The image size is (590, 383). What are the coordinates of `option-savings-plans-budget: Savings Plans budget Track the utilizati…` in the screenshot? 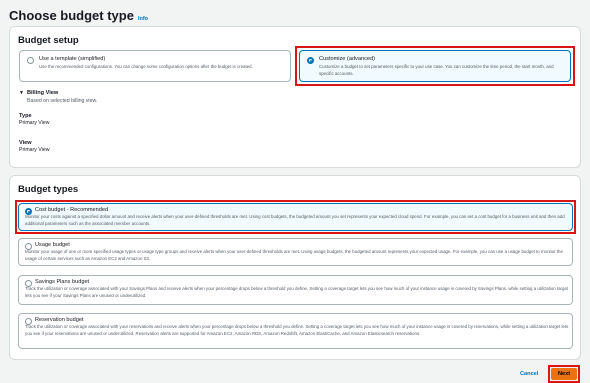 It's located at (295, 290).